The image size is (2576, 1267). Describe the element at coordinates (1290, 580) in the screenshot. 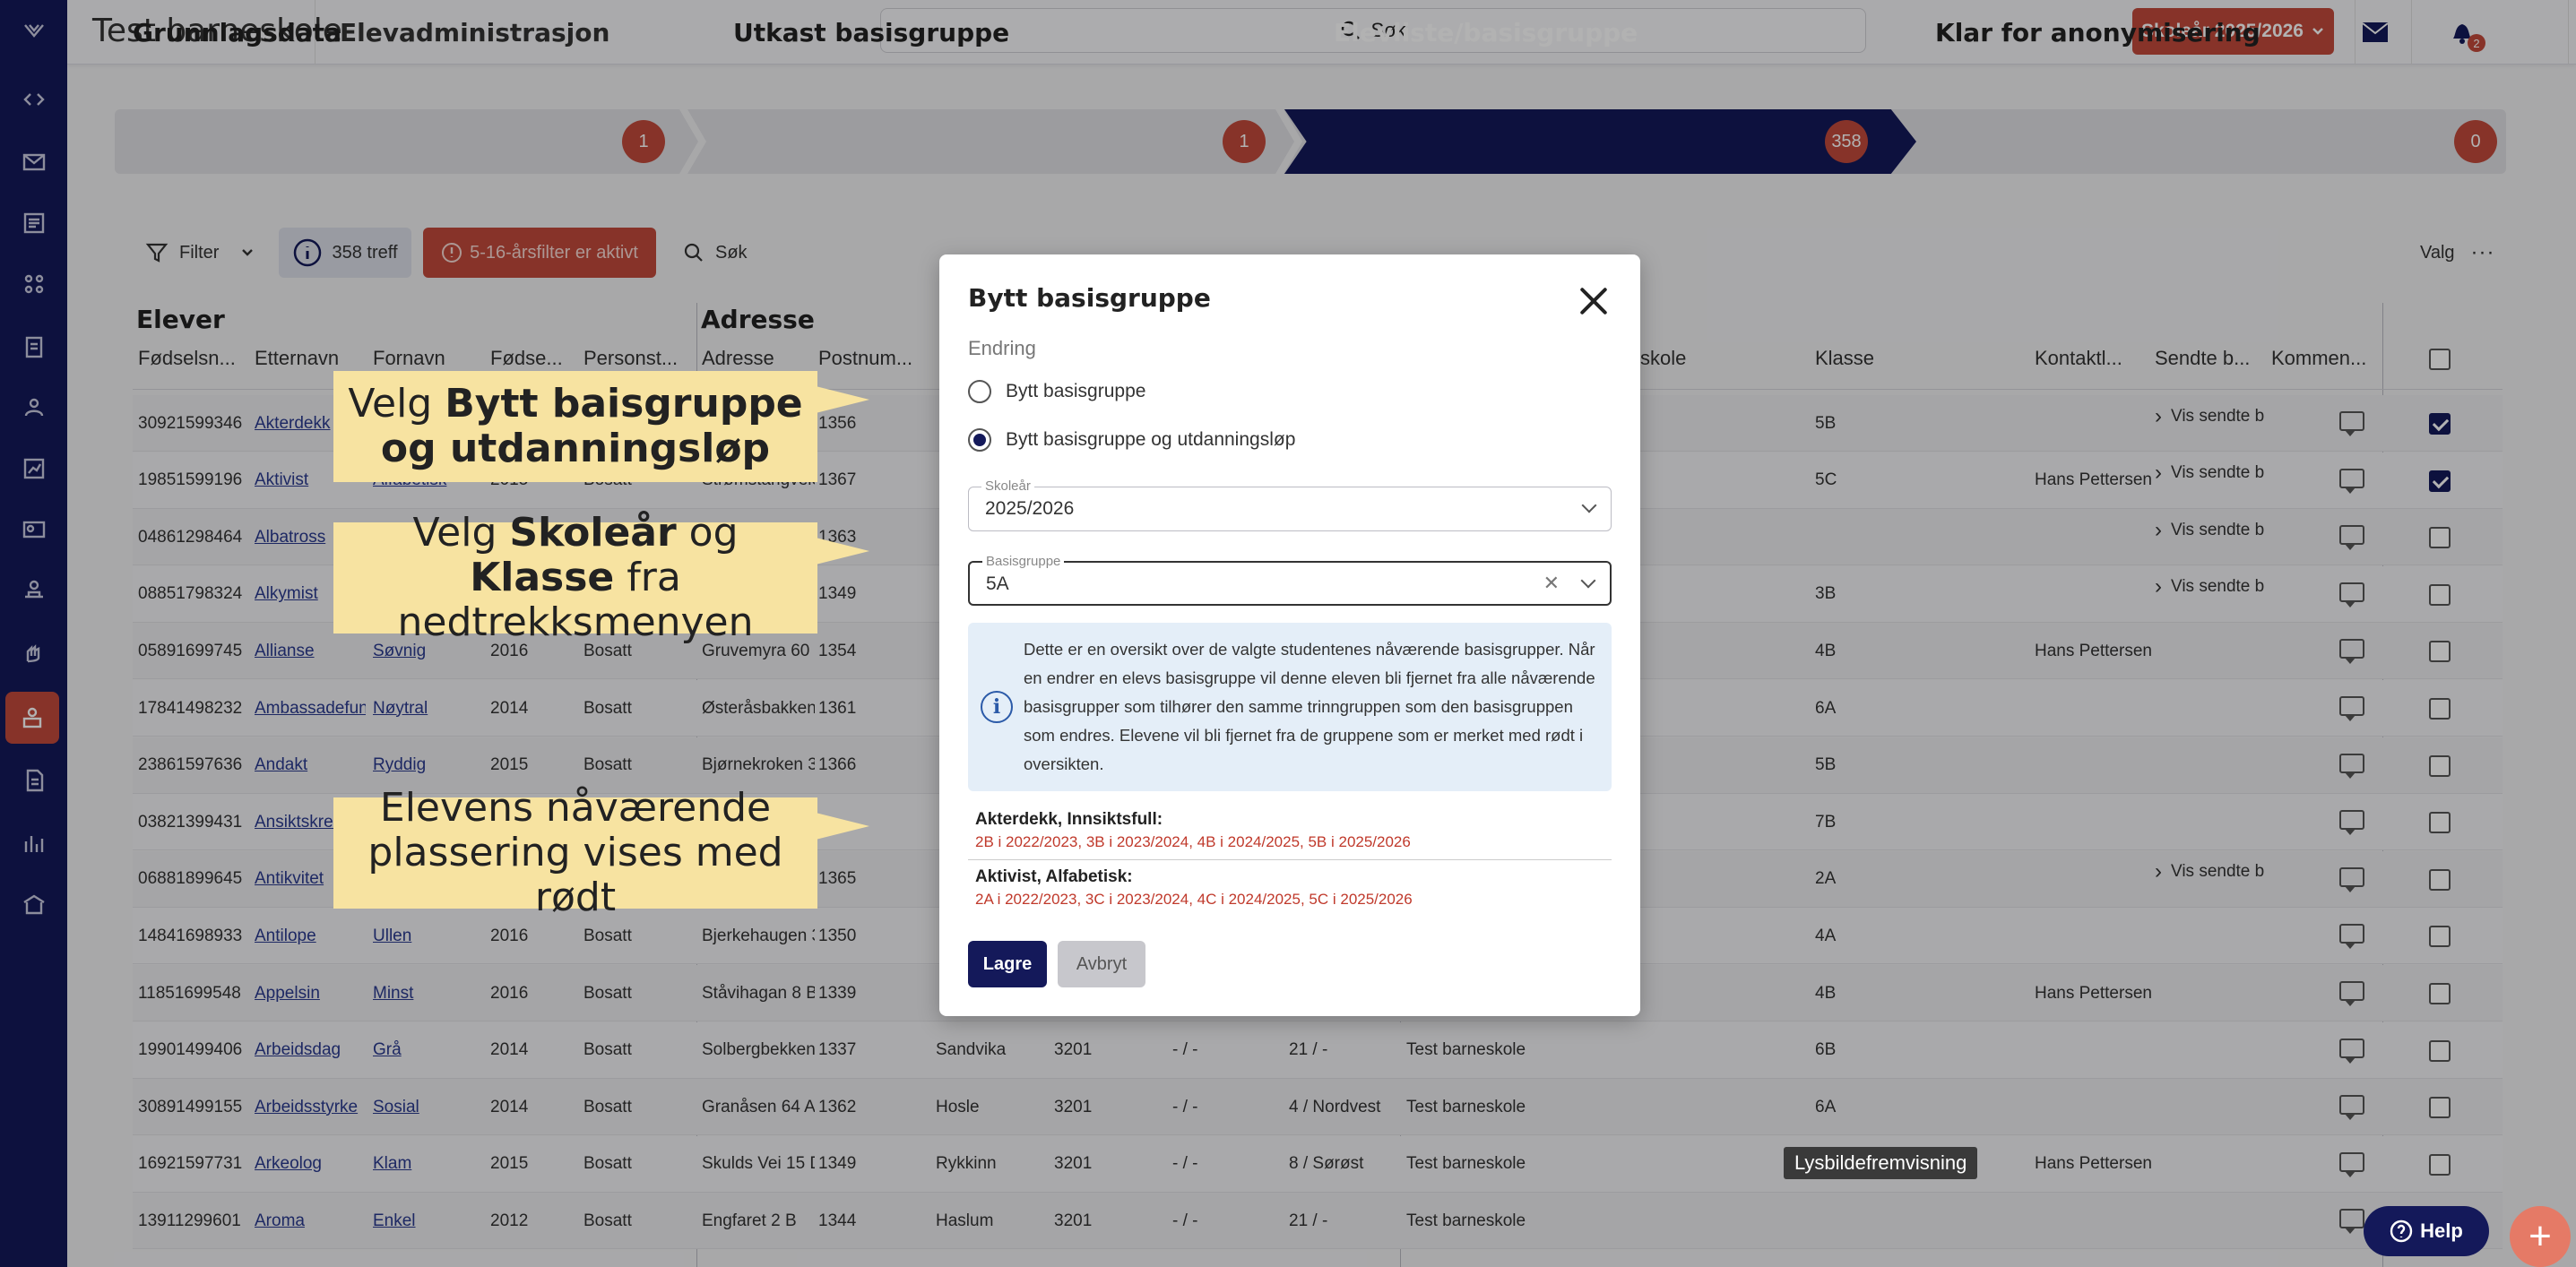

I see `basis-group-select: Basisgruppe 5A ✕` at that location.